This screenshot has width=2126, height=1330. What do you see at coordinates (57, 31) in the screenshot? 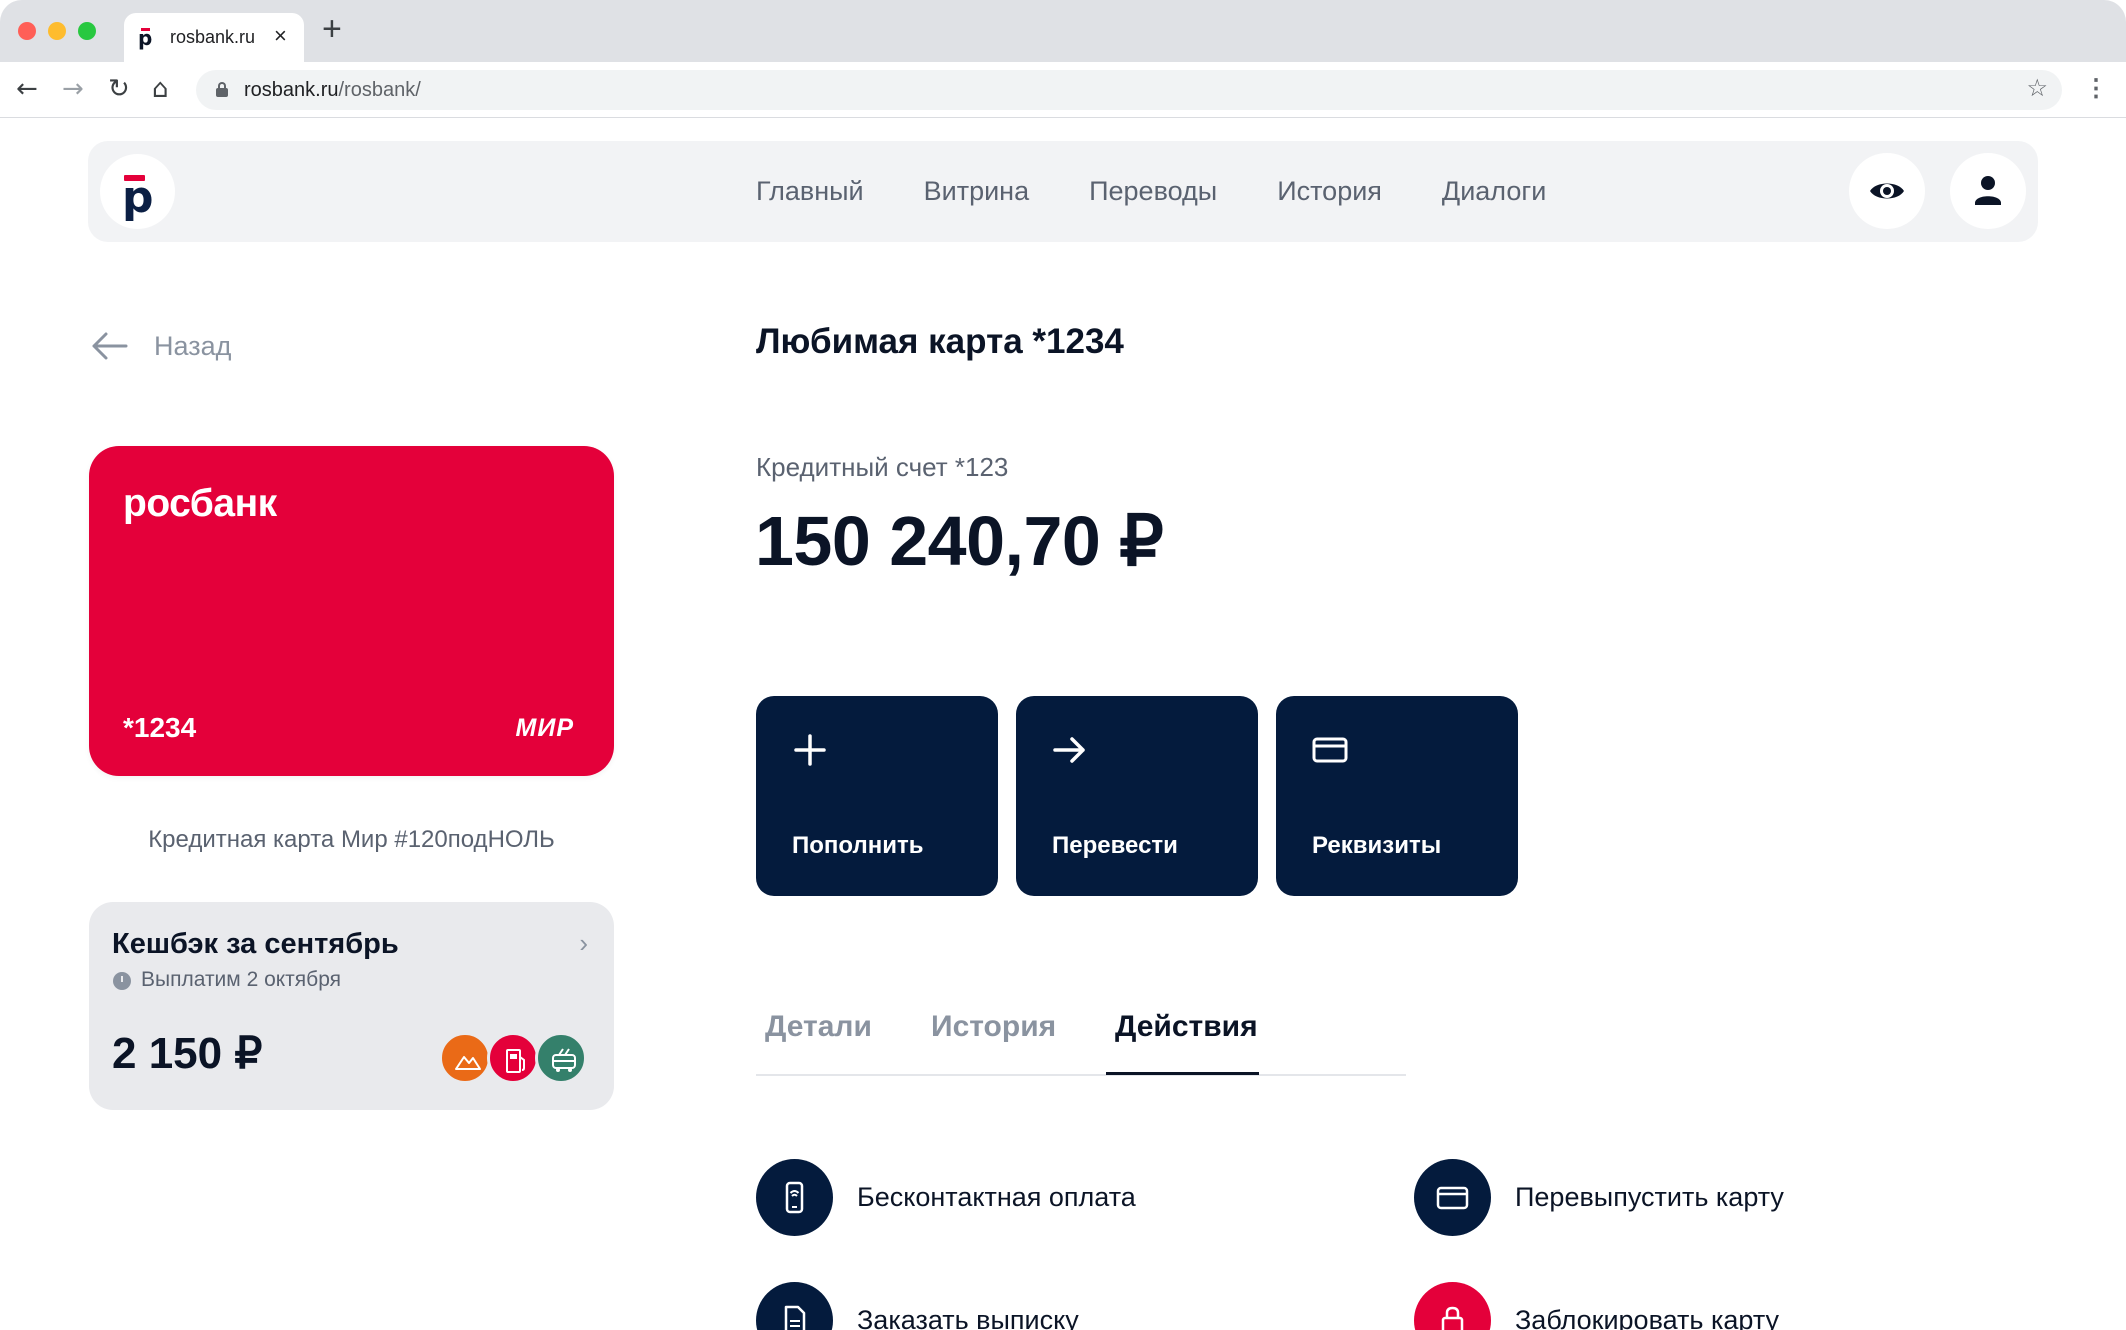
I see `window-minimize-button` at bounding box center [57, 31].